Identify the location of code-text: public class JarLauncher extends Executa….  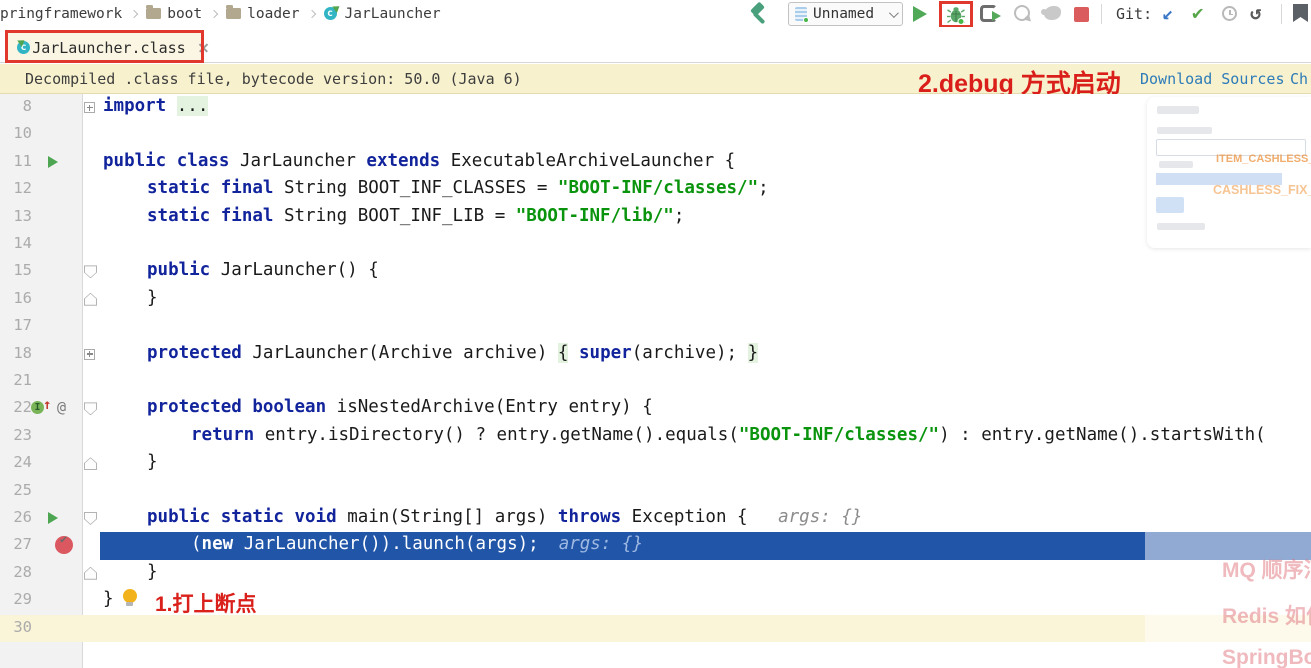
(419, 161).